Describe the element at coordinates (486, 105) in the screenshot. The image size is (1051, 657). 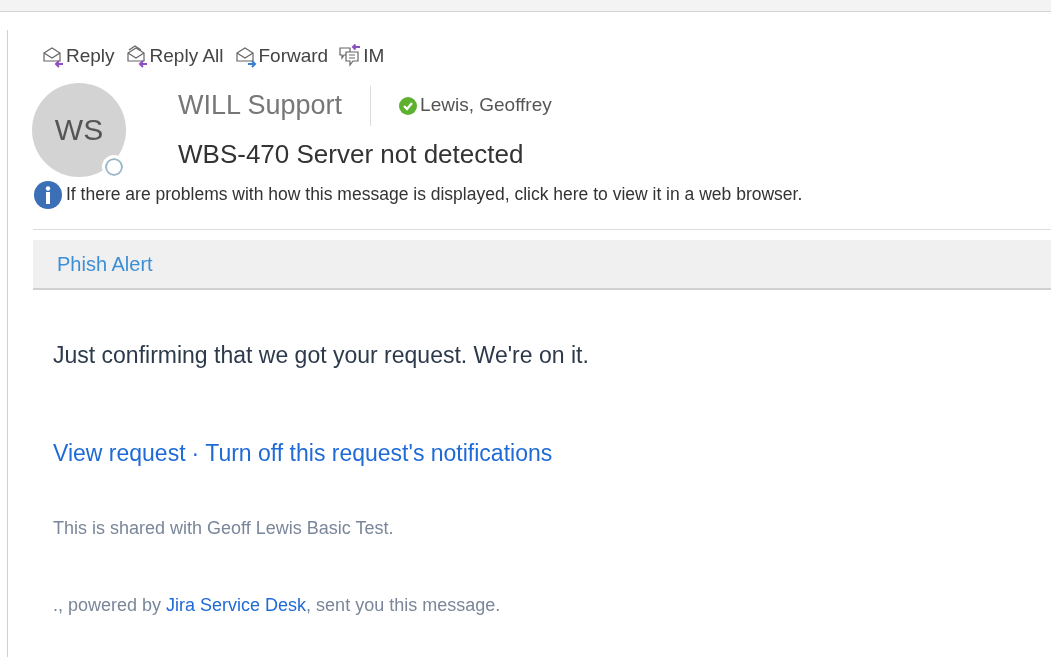
I see `recipient-name: Lewis, Geoffrey` at that location.